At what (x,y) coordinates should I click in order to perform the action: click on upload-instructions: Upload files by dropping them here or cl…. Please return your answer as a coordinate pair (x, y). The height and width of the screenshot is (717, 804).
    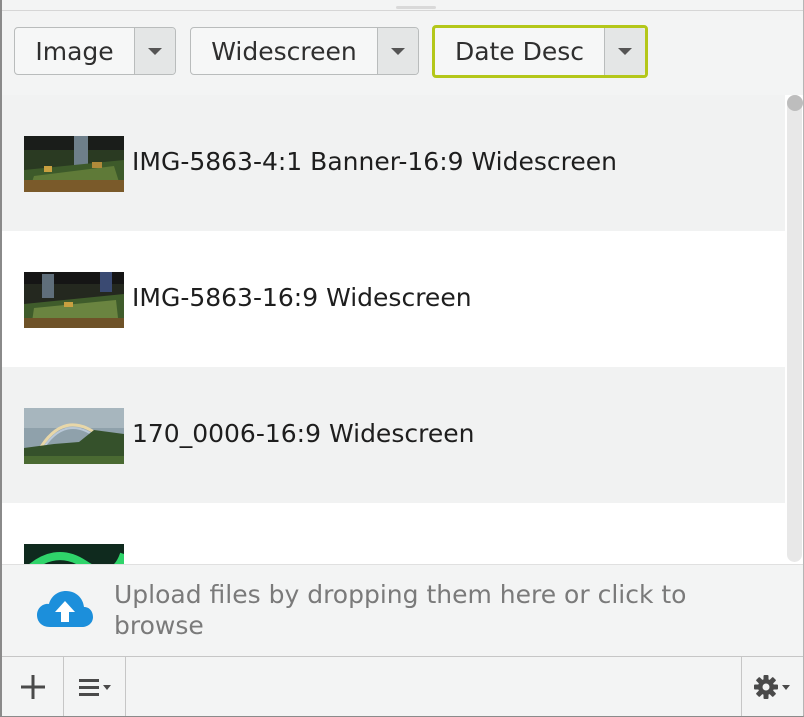
    Looking at the image, I should click on (400, 610).